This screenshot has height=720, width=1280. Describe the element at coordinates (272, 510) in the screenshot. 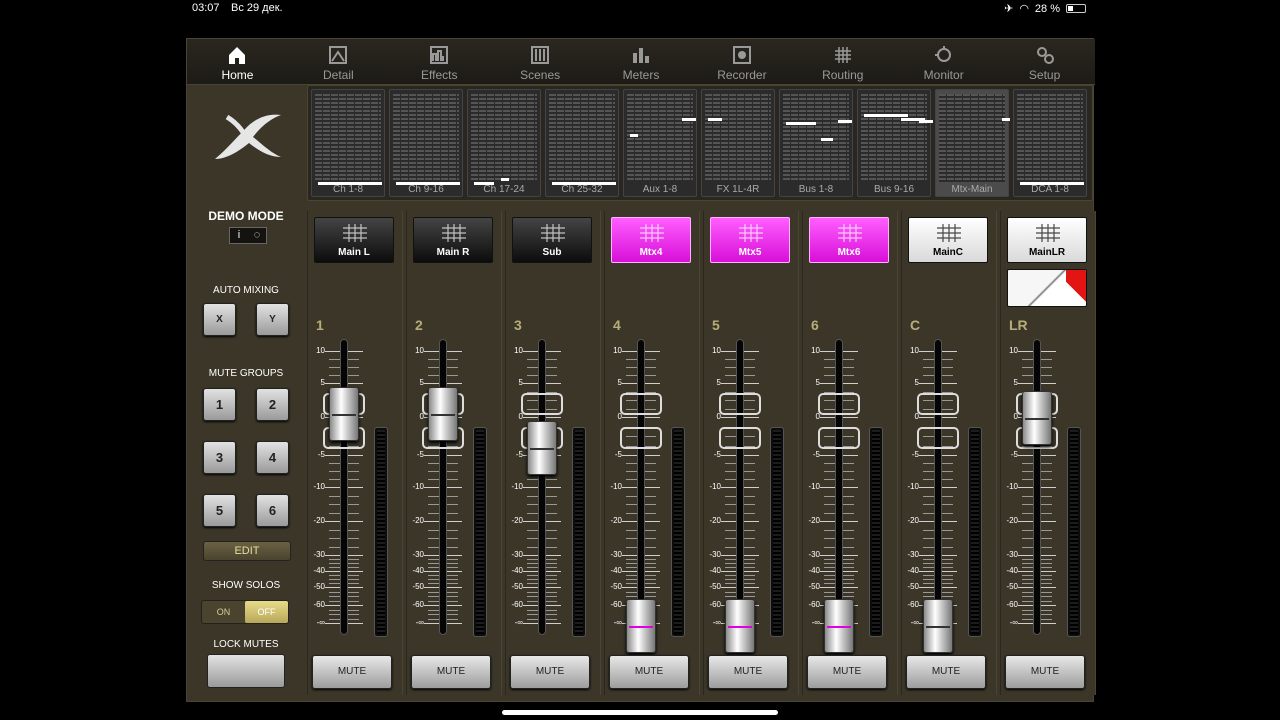

I see `mute-group-6-button: 6` at that location.